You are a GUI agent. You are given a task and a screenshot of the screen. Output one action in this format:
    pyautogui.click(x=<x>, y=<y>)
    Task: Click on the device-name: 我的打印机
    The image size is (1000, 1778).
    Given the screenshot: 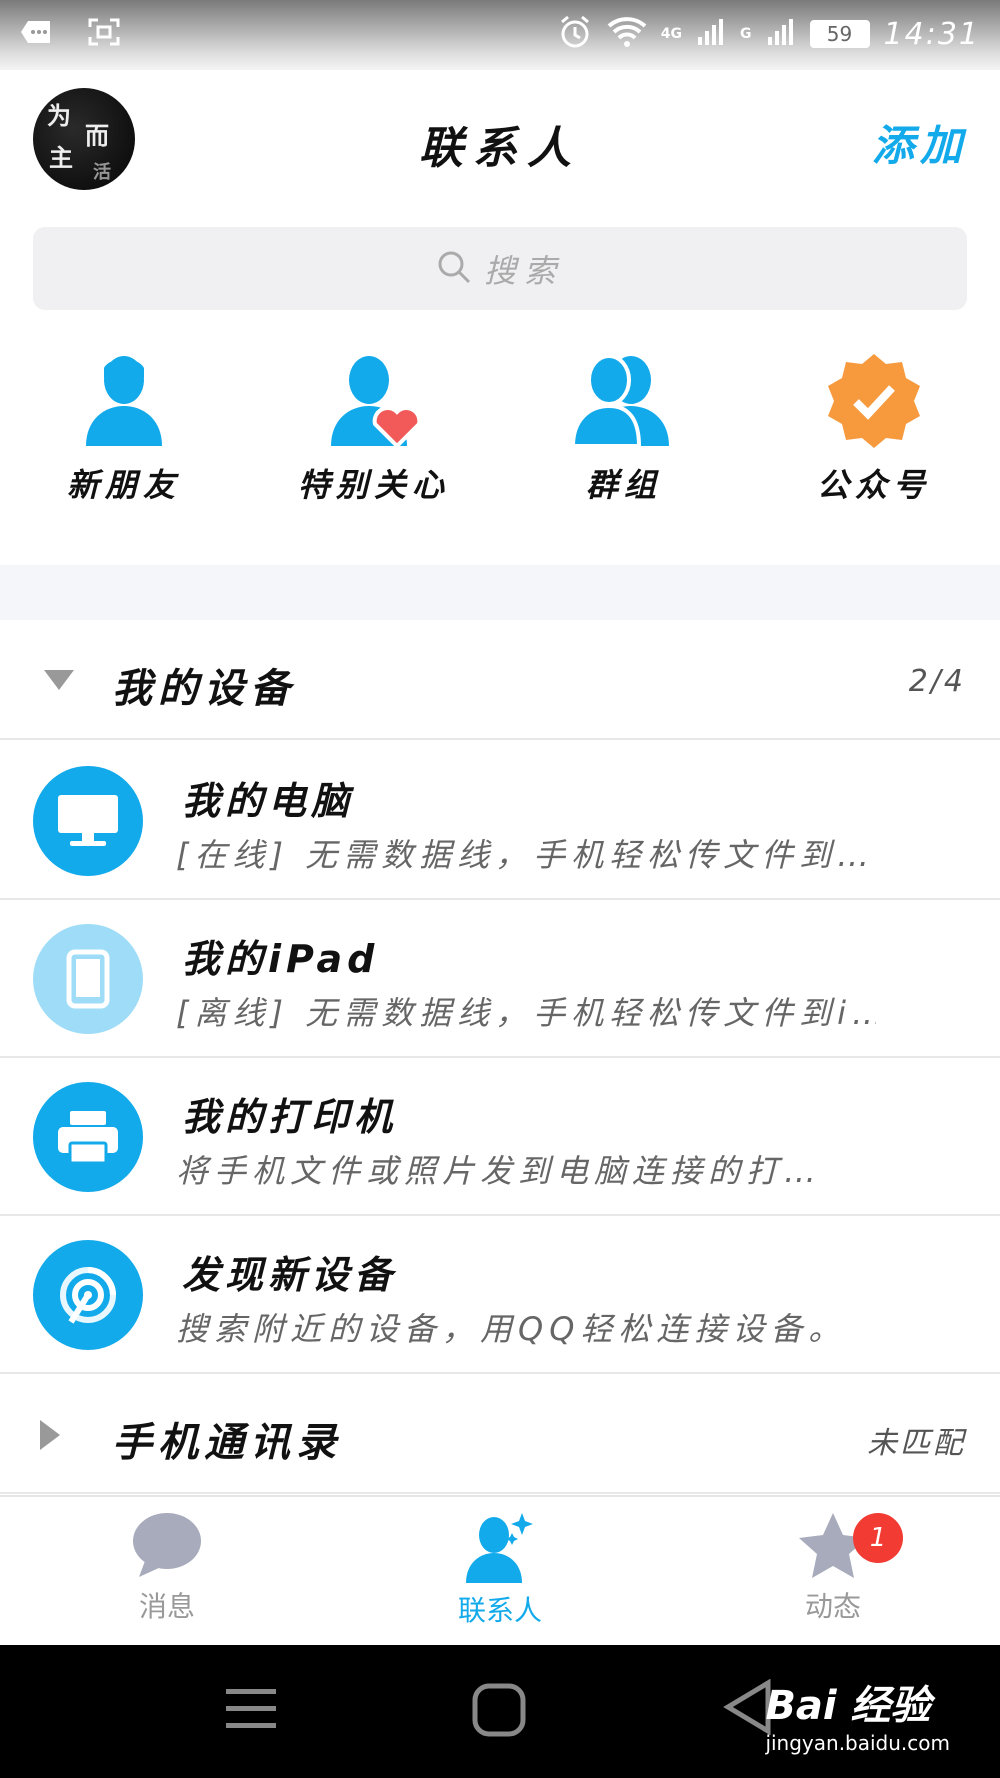 What is the action you would take?
    pyautogui.click(x=290, y=1117)
    